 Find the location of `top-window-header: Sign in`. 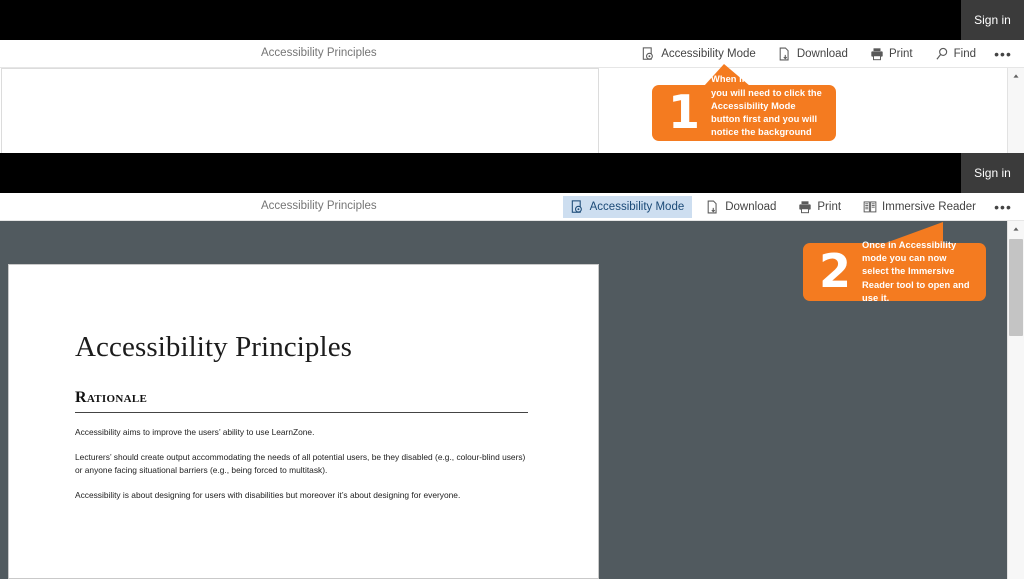

top-window-header: Sign in is located at coordinates (512, 20).